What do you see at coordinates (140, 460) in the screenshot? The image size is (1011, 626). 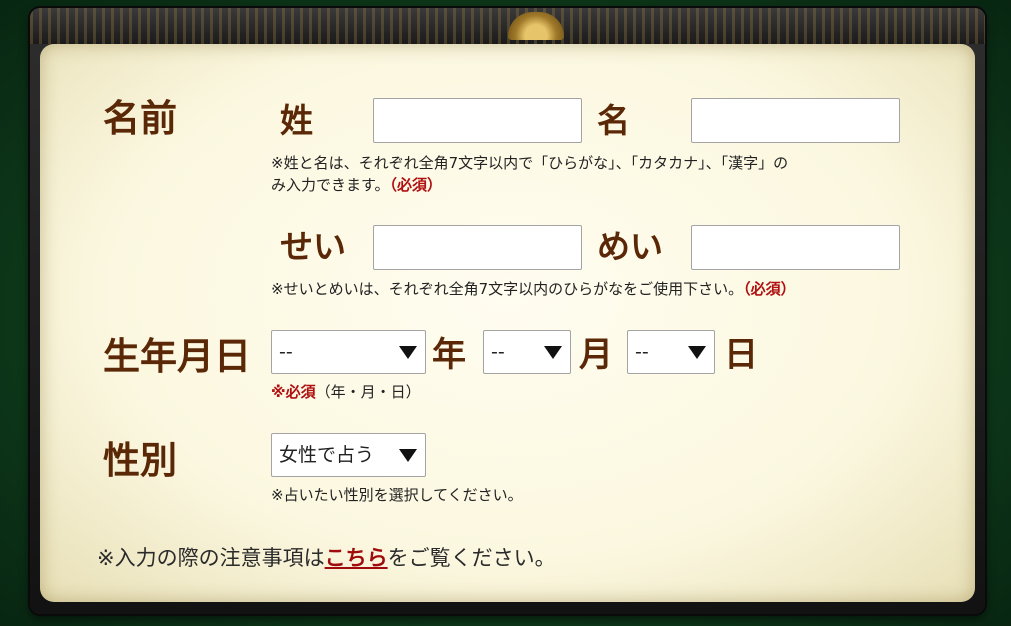 I see `gender-section-label: 性別` at bounding box center [140, 460].